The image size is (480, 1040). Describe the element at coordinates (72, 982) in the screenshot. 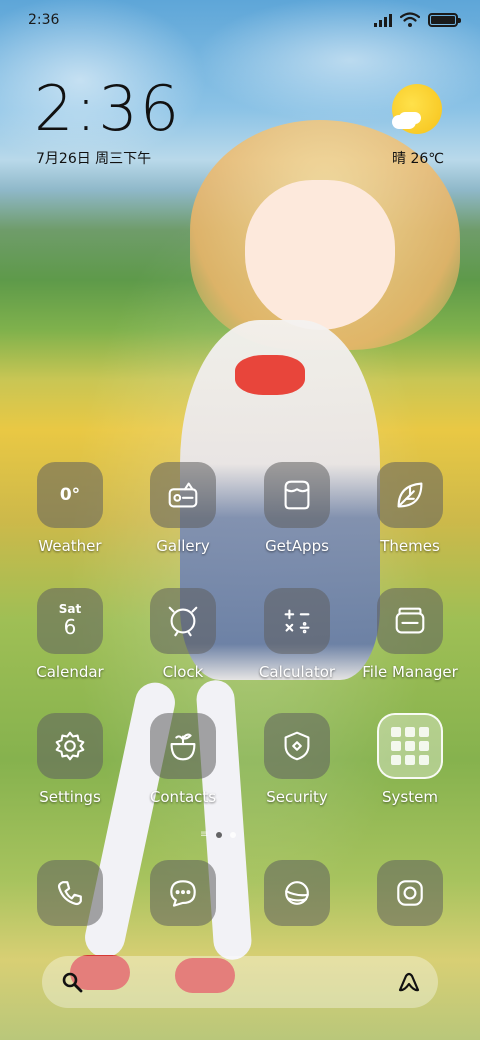

I see `search-icon` at that location.